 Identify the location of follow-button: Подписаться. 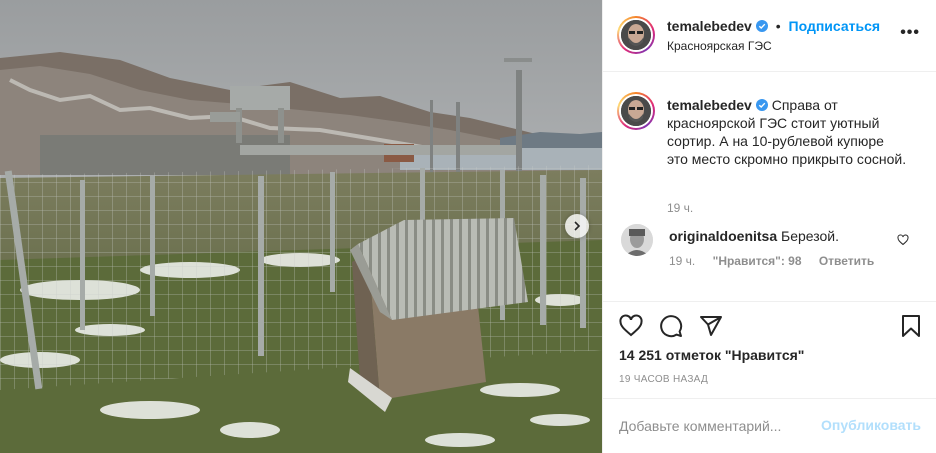
(835, 26).